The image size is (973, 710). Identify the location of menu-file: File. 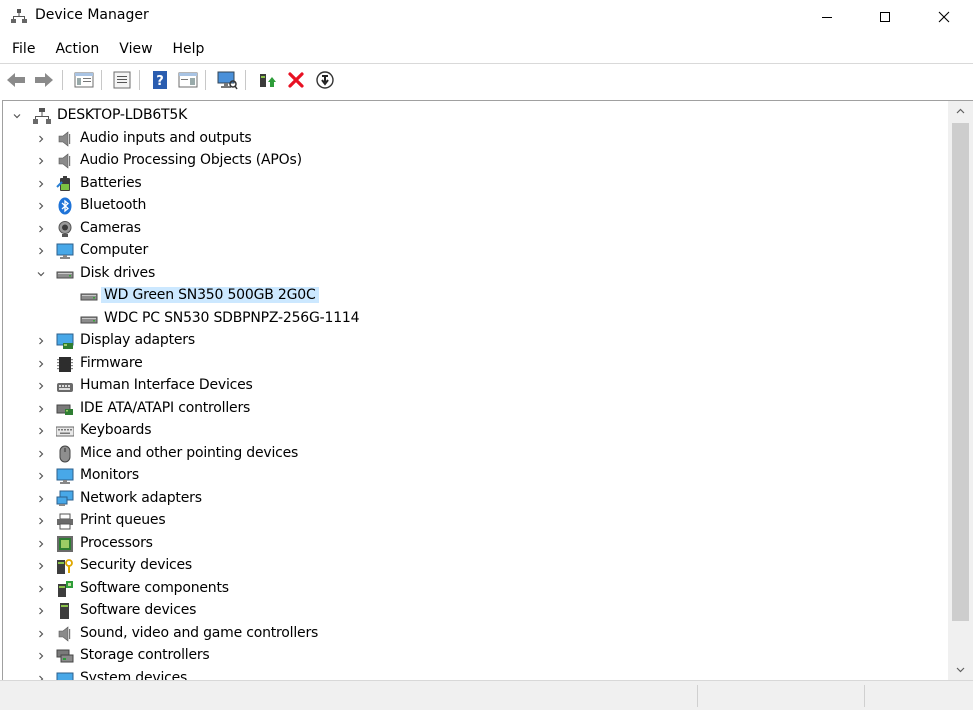
(23, 50).